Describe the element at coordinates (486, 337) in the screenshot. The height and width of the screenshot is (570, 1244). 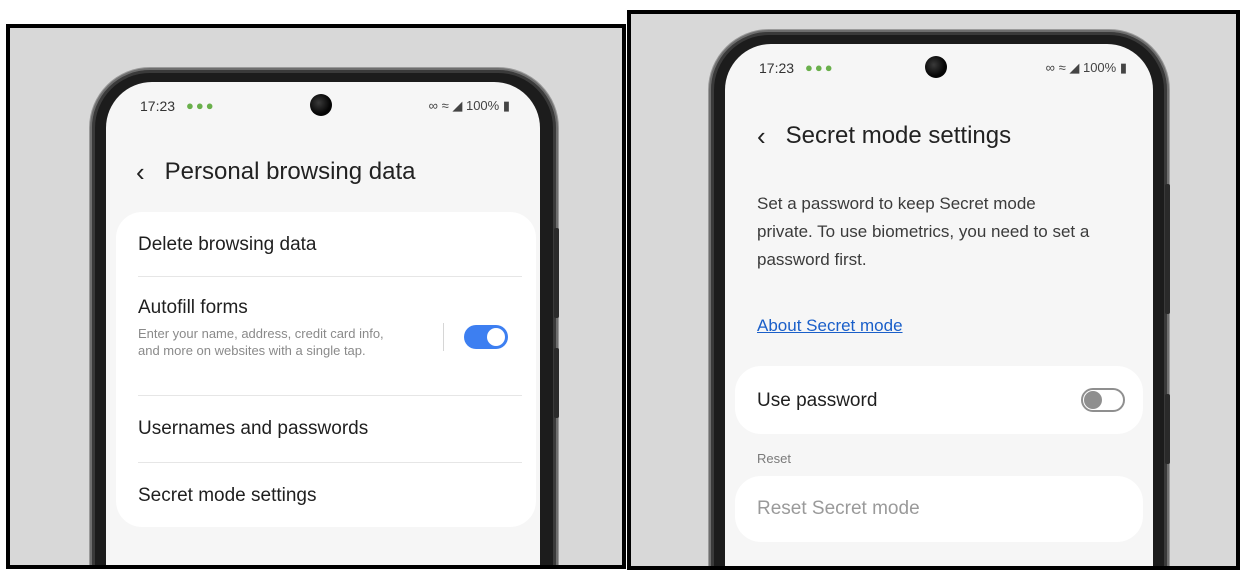
I see `autofill-toggle` at that location.